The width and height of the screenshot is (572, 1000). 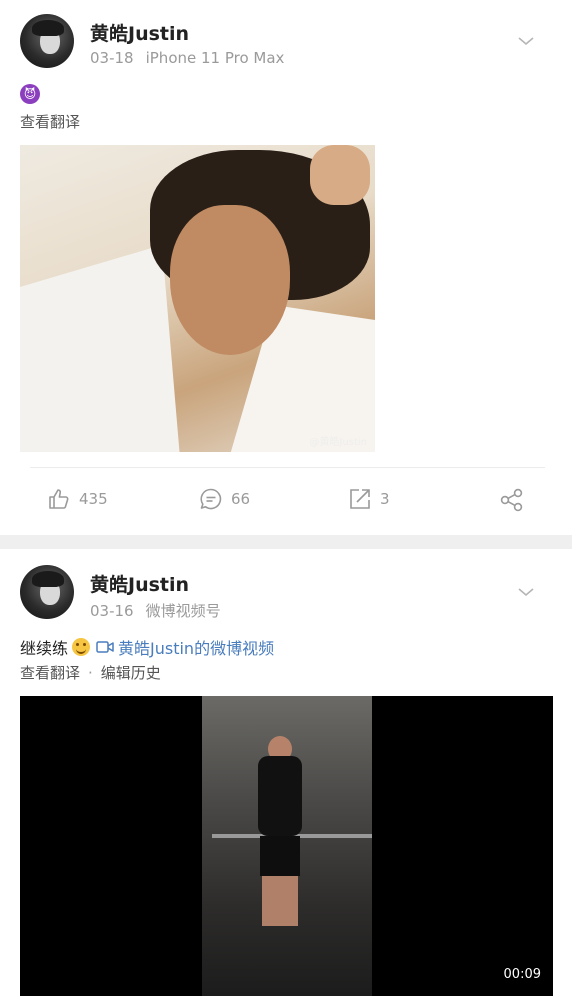 What do you see at coordinates (112, 58) in the screenshot?
I see `post-date: 03-18` at bounding box center [112, 58].